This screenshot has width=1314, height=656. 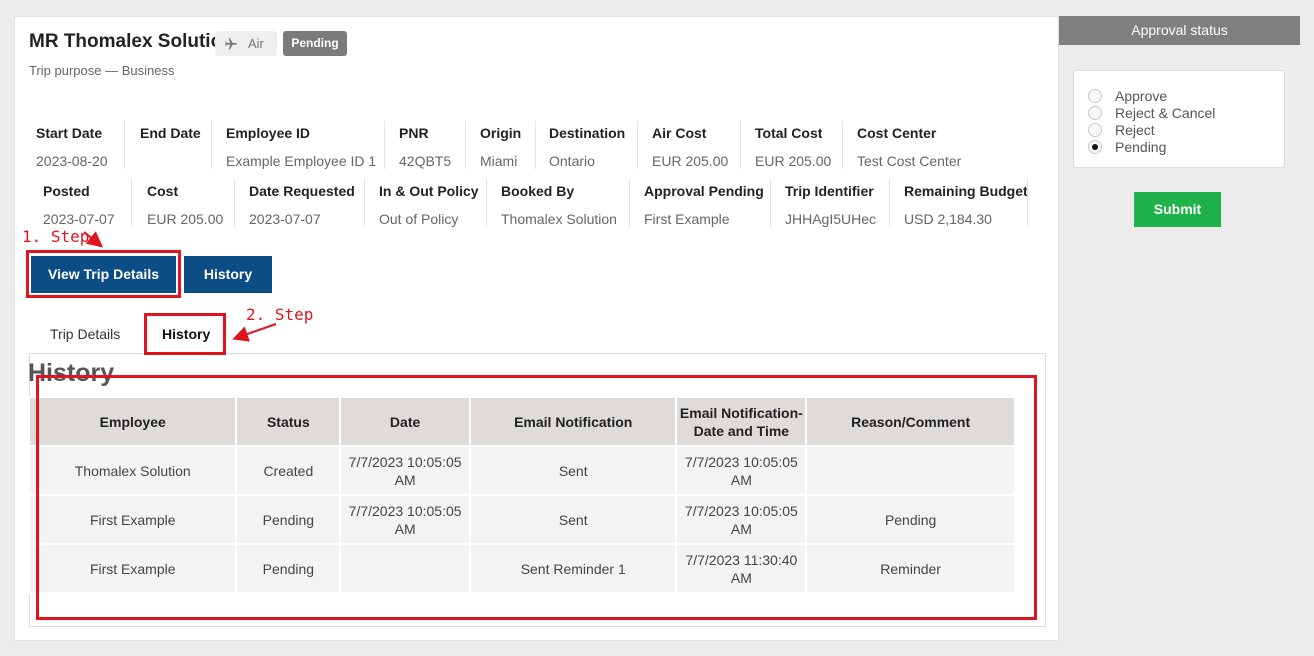 What do you see at coordinates (425, 147) in the screenshot?
I see `field-pnr: PNR 42QBT5` at bounding box center [425, 147].